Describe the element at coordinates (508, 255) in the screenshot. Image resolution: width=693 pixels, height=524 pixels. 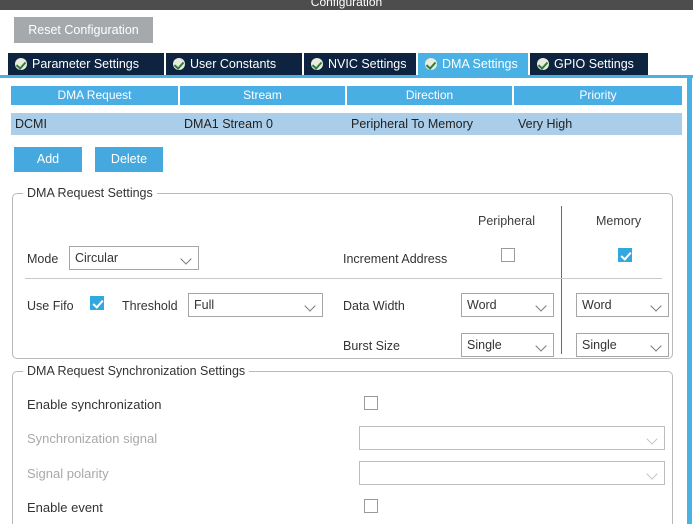
I see `increment-address-peripheral-checkbox` at that location.